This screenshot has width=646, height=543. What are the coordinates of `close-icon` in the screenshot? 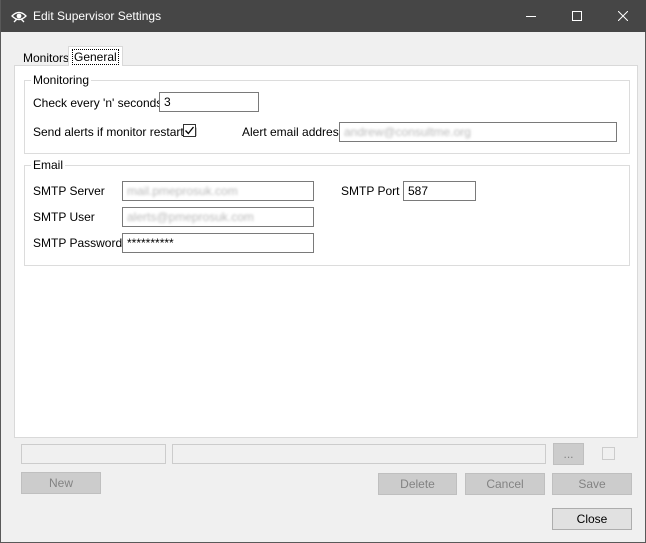 It's located at (623, 16).